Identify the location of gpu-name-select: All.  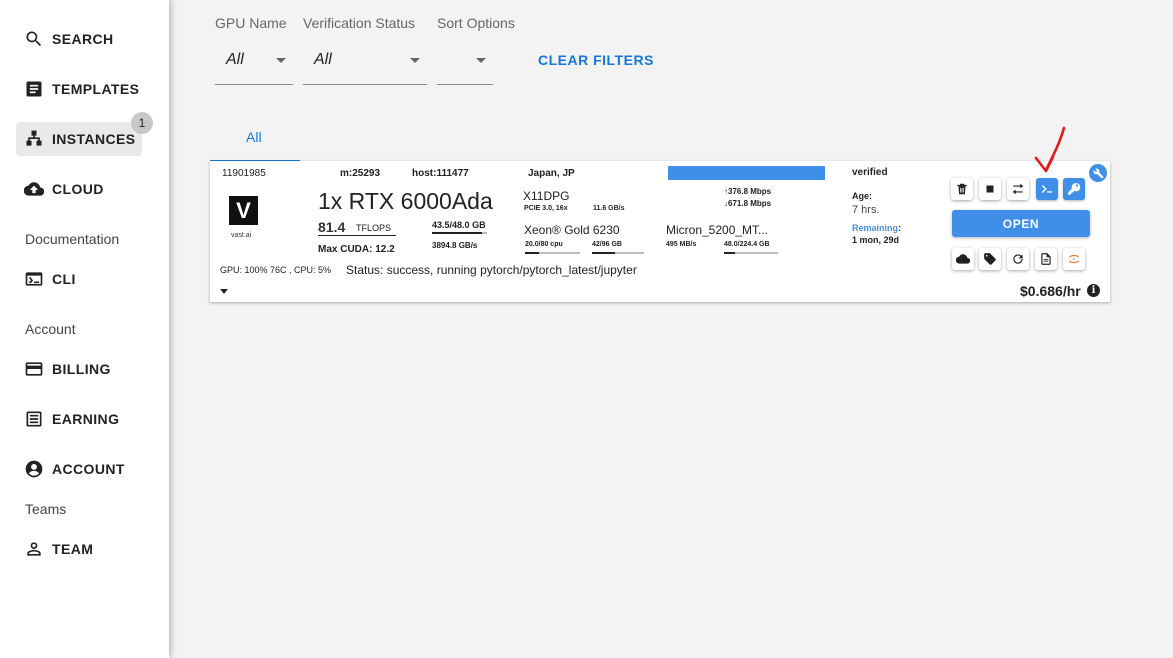
(254, 64).